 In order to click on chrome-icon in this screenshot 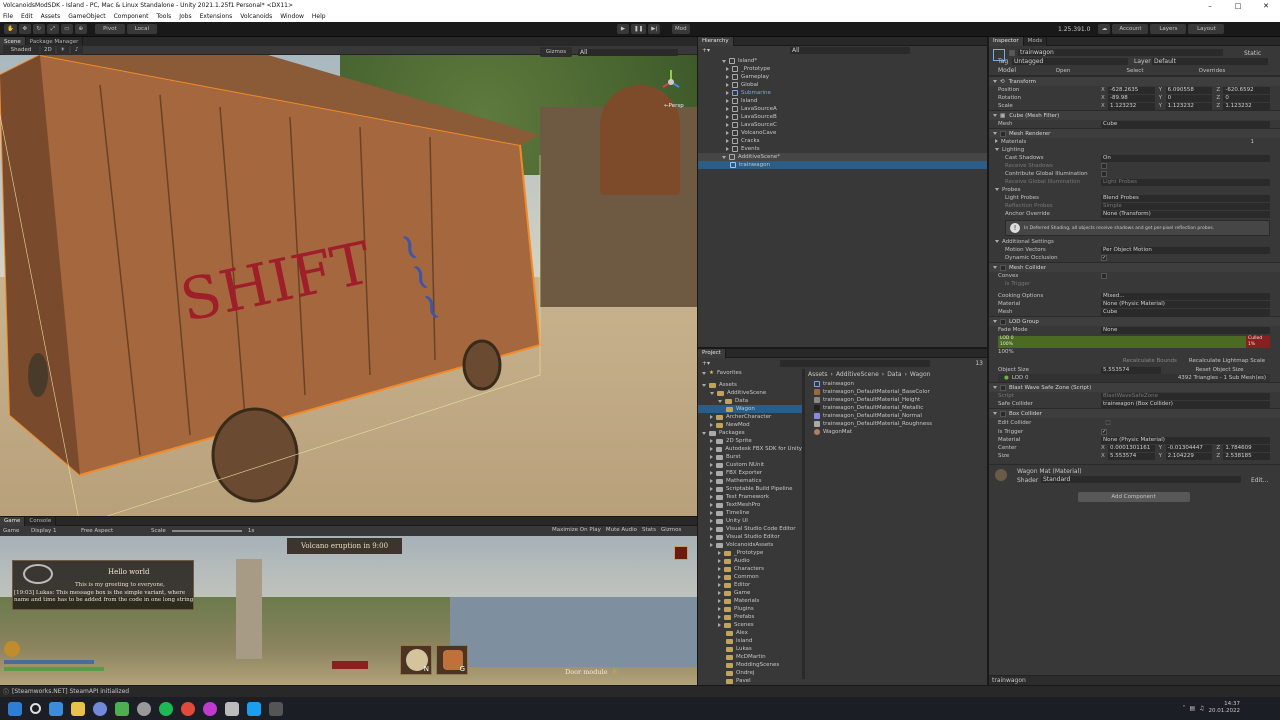, I will do `click(188, 708)`.